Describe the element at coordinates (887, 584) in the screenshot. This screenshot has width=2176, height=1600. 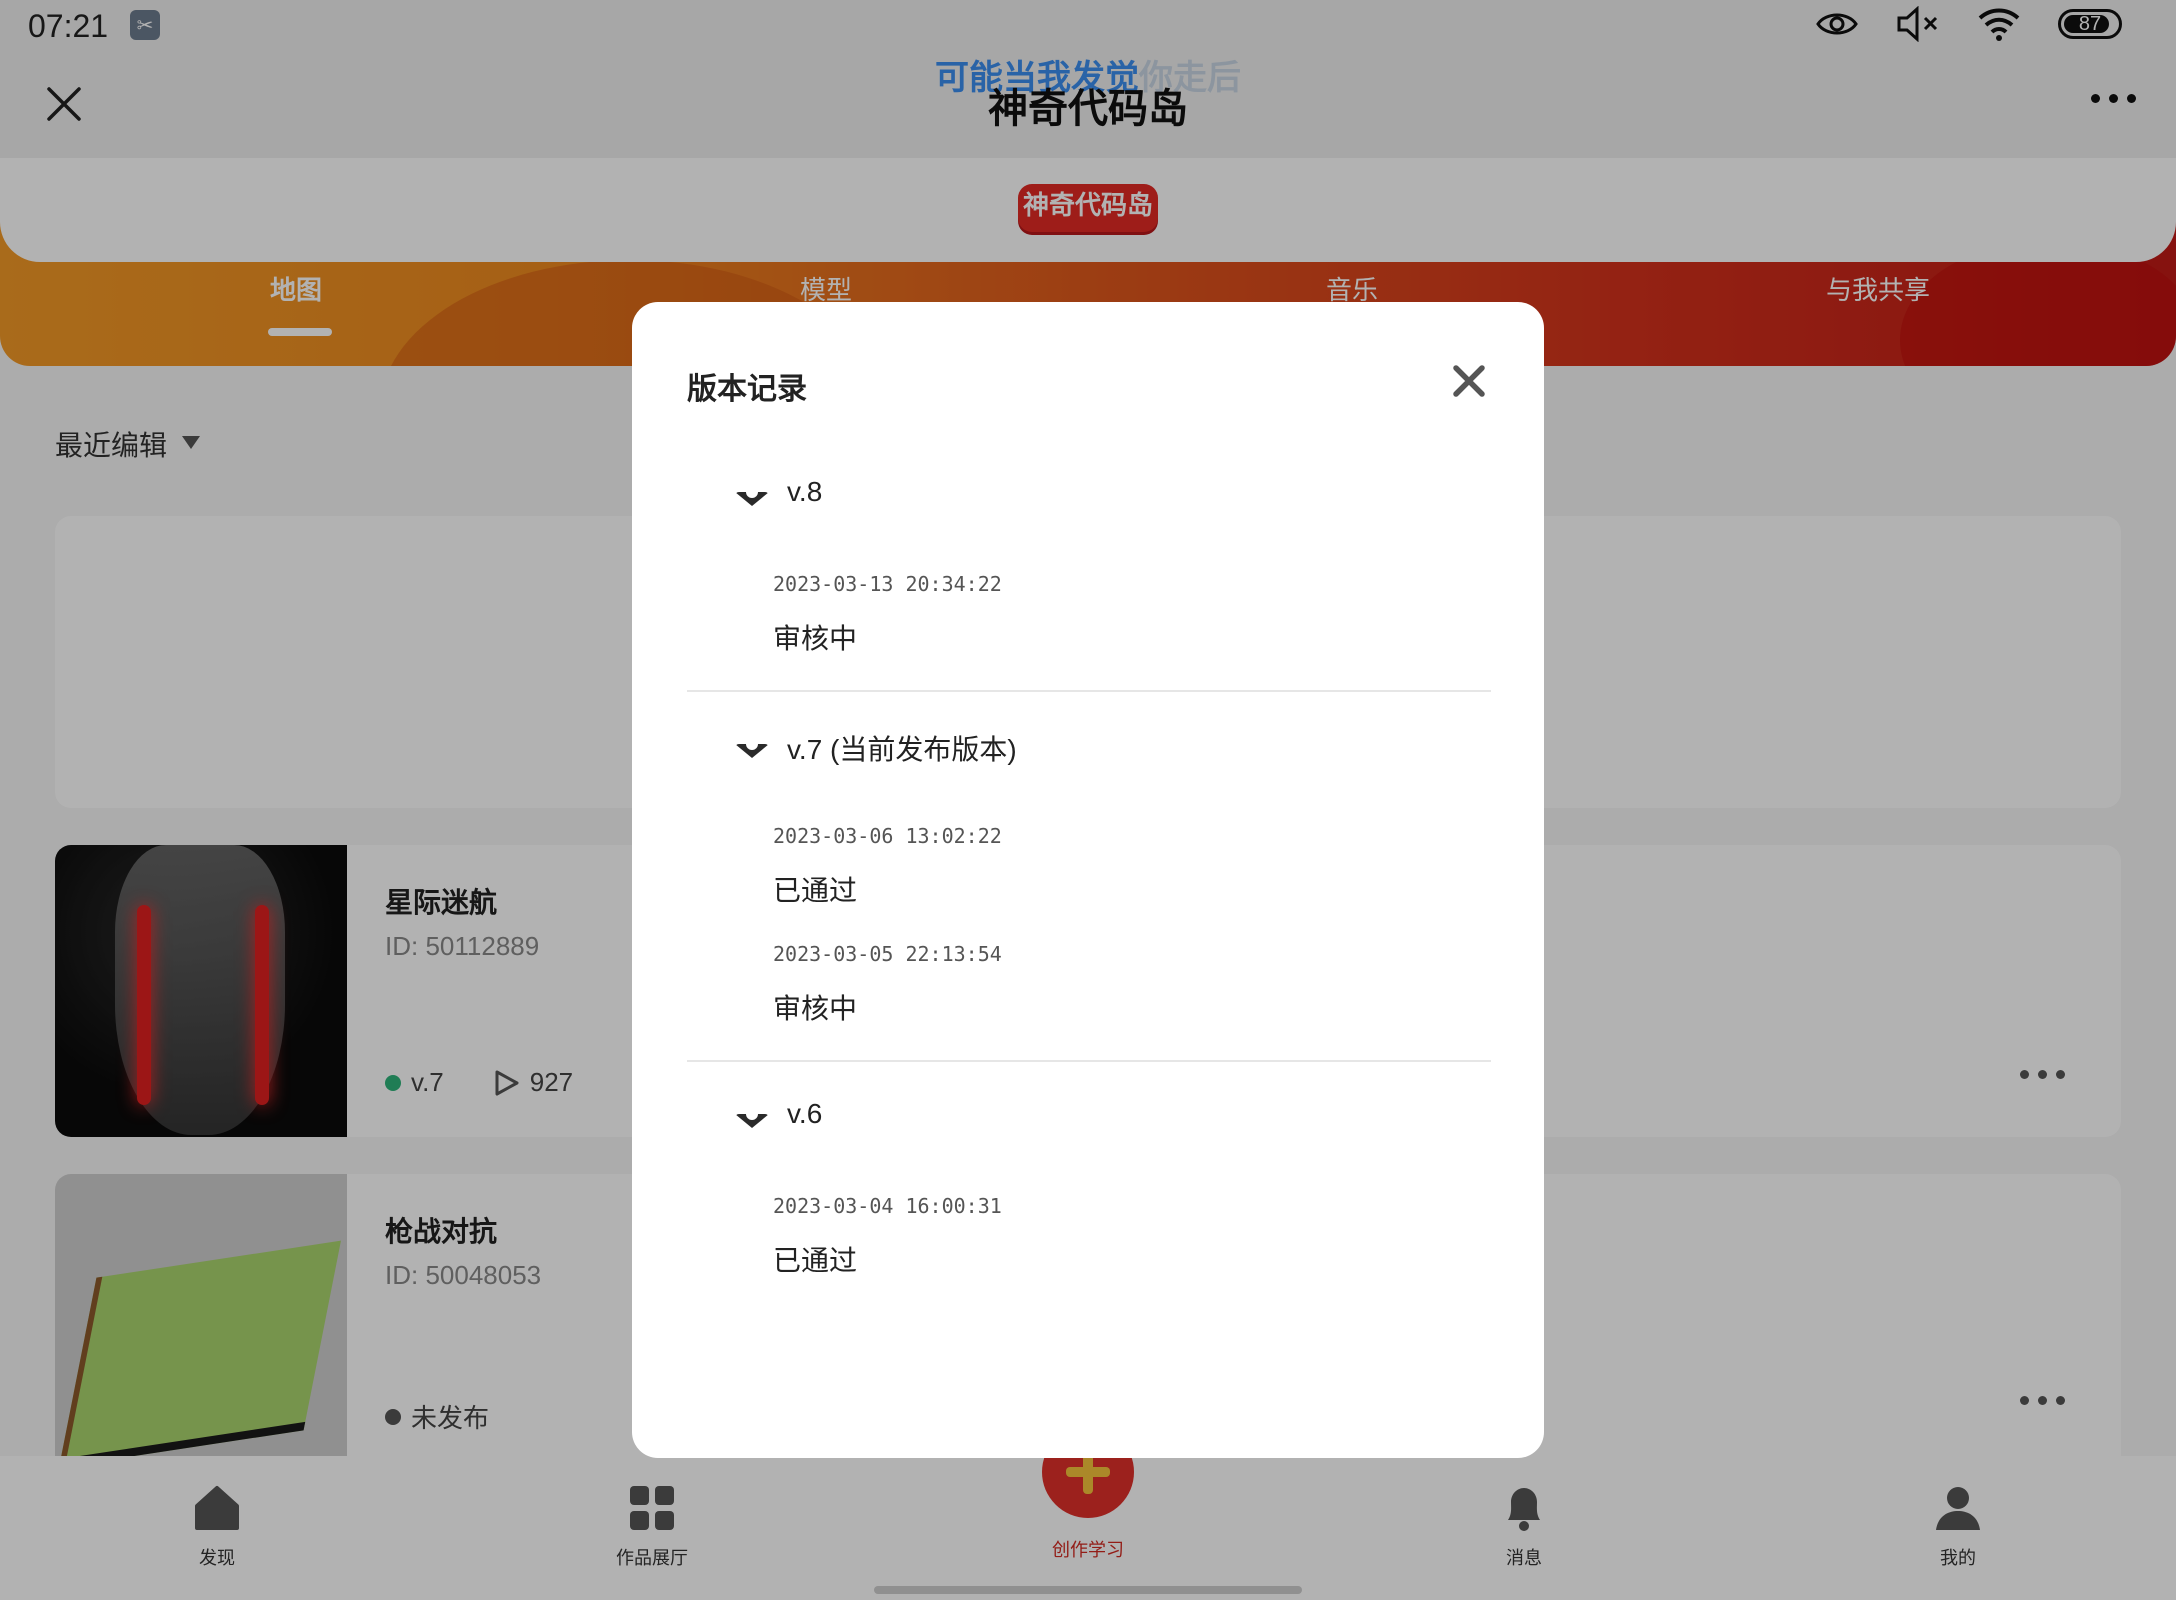
I see `record-time: 2023-03-13 20:34:22` at that location.